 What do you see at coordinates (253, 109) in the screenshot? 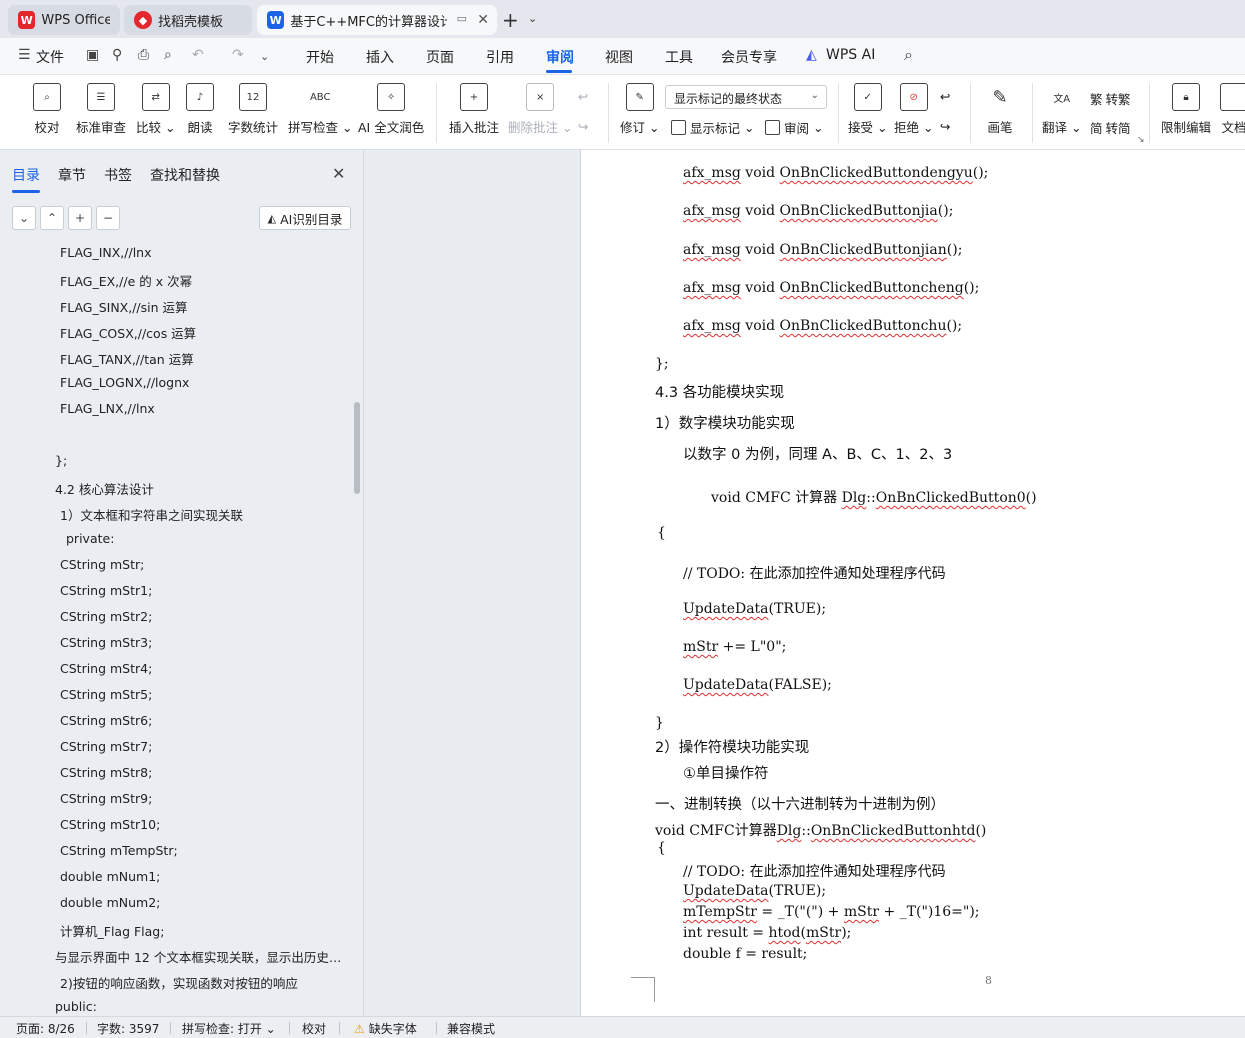
I see `word-count-button: 12 字数统计` at bounding box center [253, 109].